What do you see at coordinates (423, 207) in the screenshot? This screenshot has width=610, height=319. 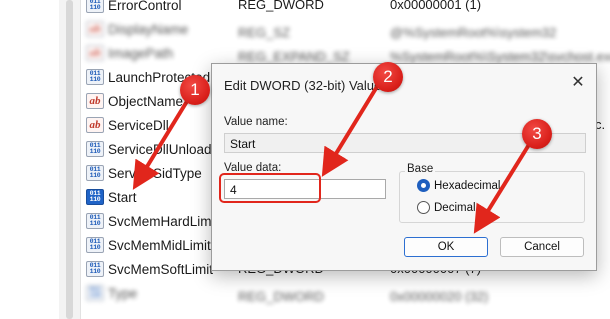 I see `radio-unselected-icon` at bounding box center [423, 207].